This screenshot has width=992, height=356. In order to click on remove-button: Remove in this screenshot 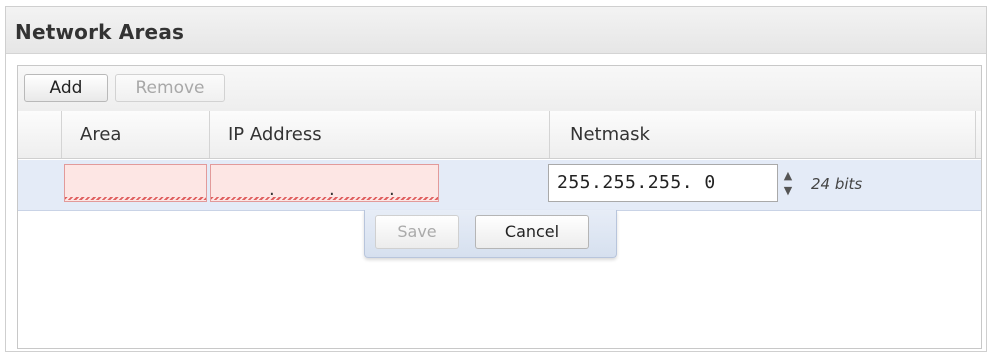, I will do `click(170, 88)`.